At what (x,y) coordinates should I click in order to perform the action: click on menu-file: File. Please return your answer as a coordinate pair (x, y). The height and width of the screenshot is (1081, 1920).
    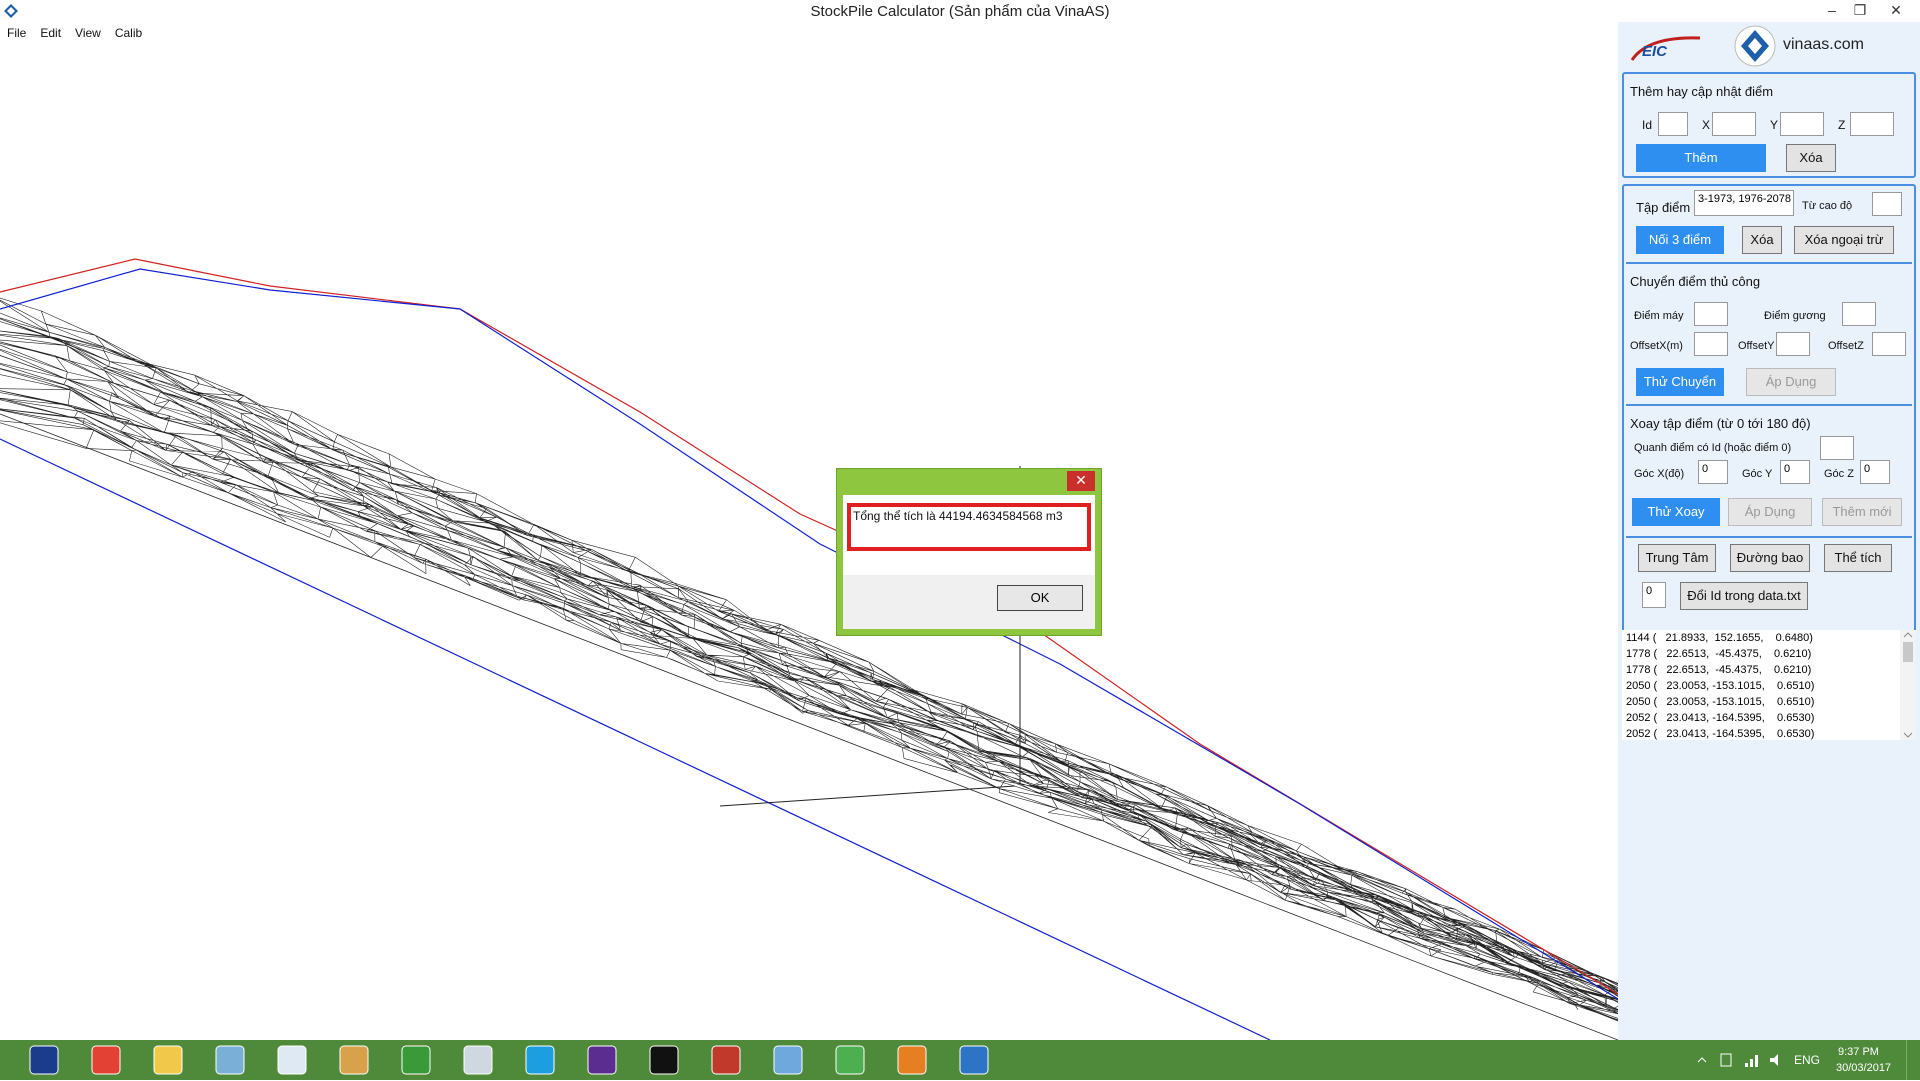
    Looking at the image, I should click on (16, 33).